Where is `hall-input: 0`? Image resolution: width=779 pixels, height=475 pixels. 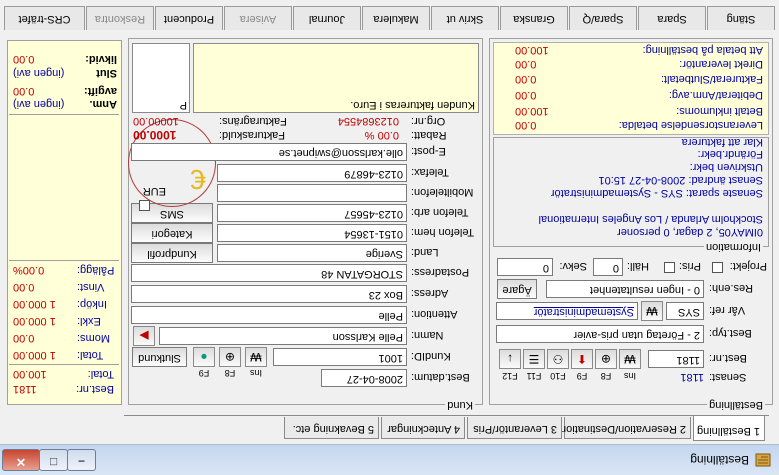 hall-input: 0 is located at coordinates (608, 267).